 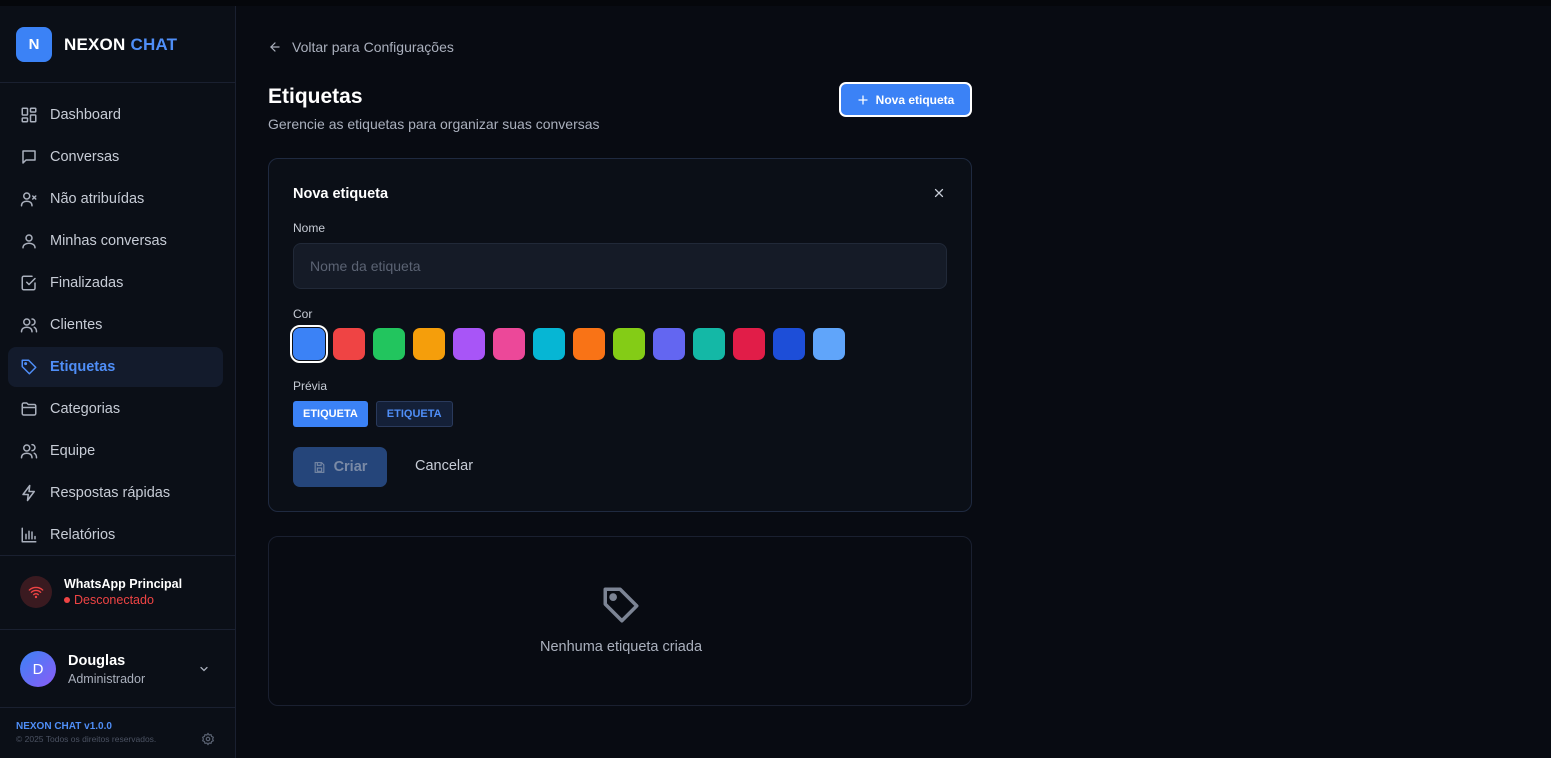 I want to click on status-dot, so click(x=67, y=600).